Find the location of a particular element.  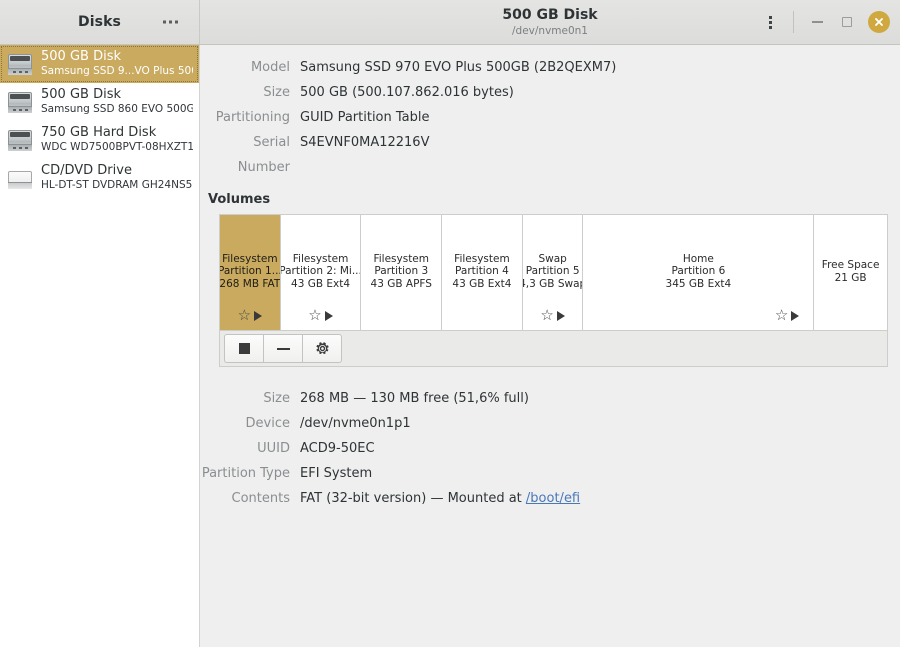

contents-text: FAT (32-bit version) — Mounted at is located at coordinates (413, 498).